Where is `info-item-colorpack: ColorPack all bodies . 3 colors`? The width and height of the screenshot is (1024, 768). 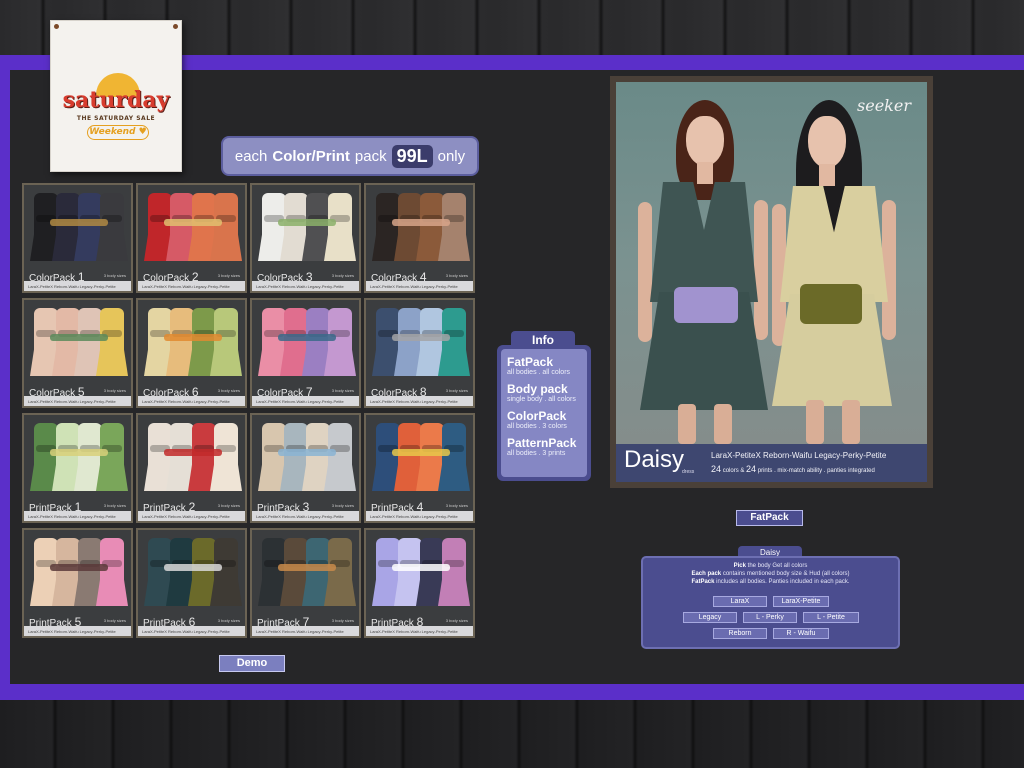 info-item-colorpack: ColorPack all bodies . 3 colors is located at coordinates (544, 419).